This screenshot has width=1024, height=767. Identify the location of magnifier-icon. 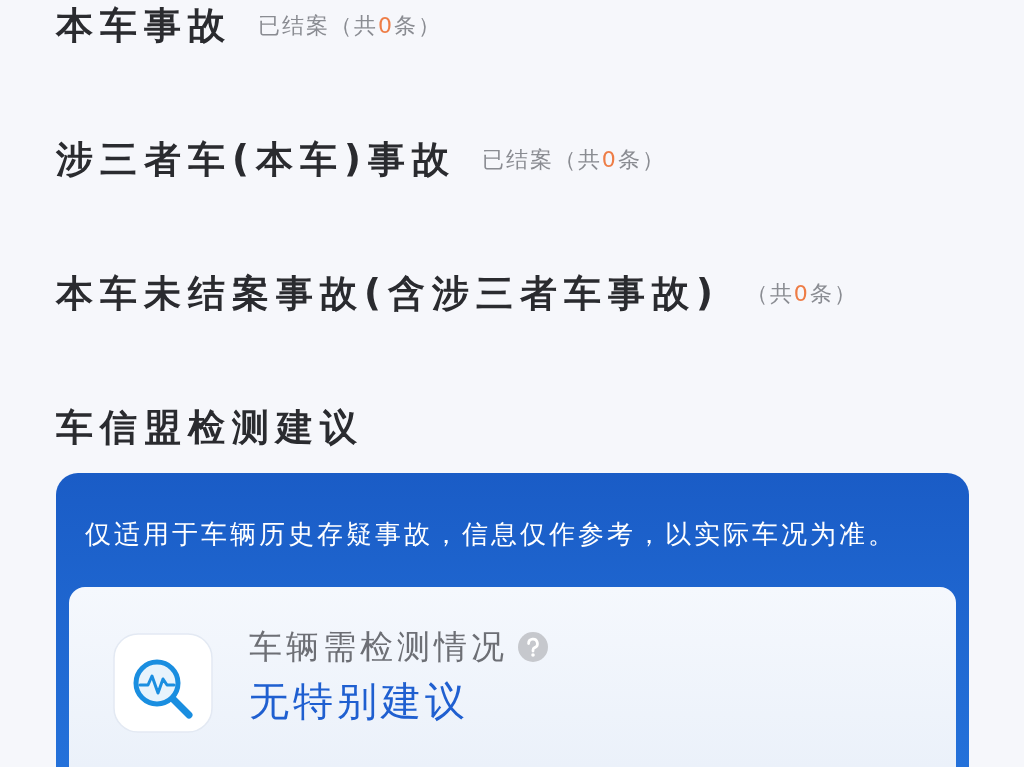
(163, 683).